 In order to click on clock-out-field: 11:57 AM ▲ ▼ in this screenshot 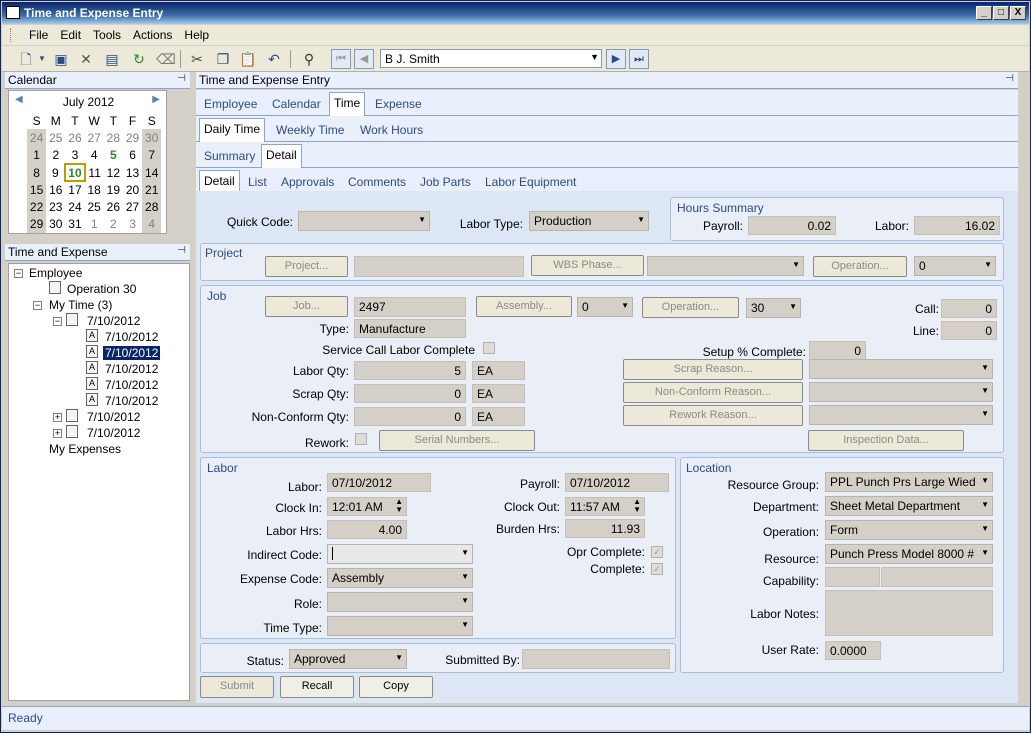, I will do `click(605, 506)`.